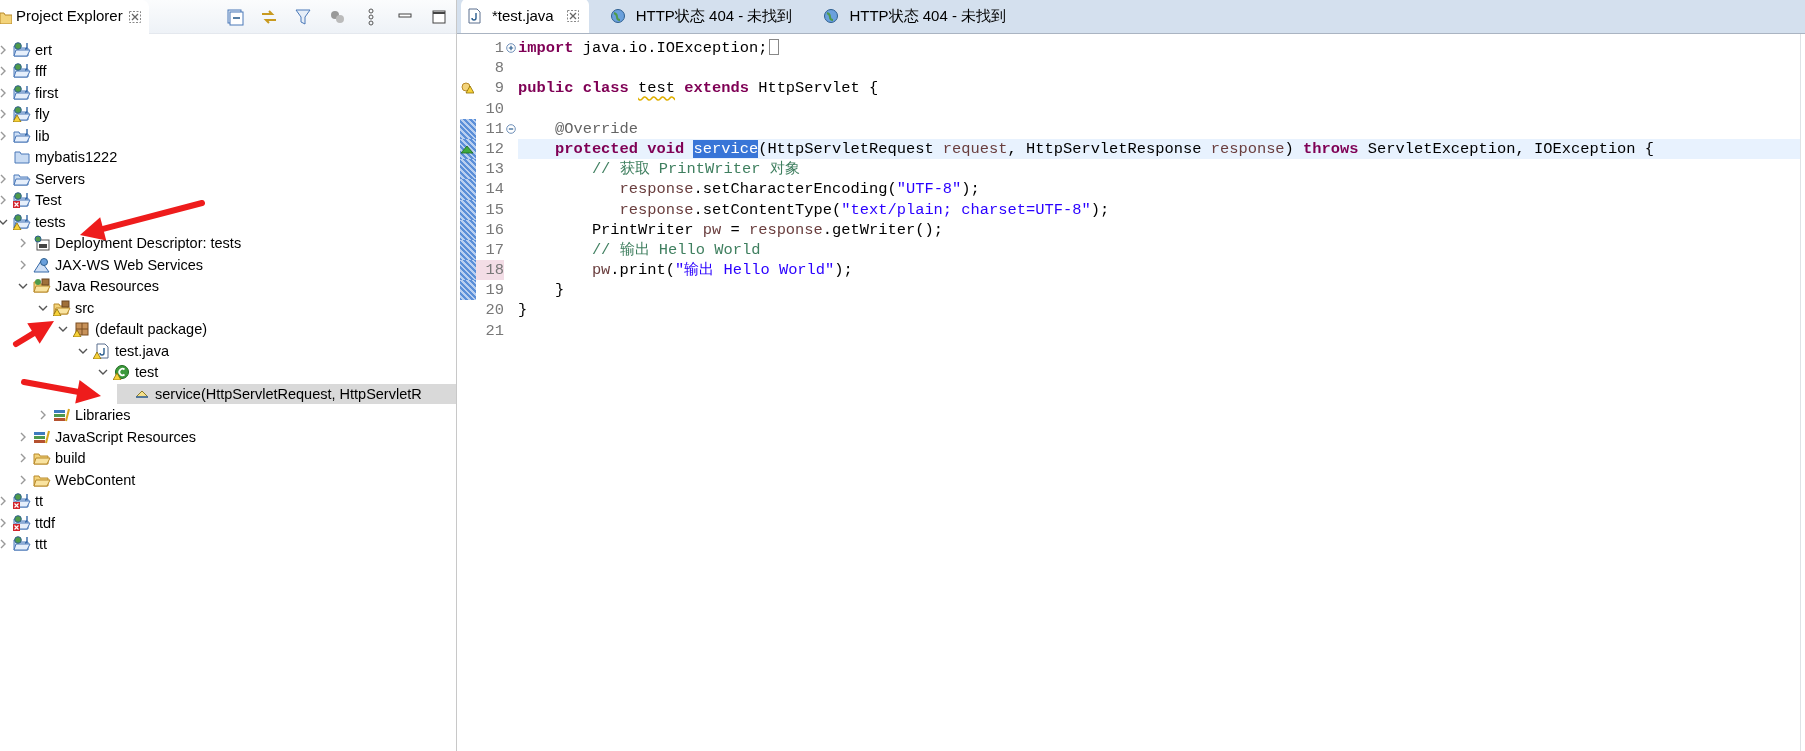 This screenshot has width=1805, height=751. I want to click on tree-item: service(HttpServletRequest, HttpServletR, so click(286, 393).